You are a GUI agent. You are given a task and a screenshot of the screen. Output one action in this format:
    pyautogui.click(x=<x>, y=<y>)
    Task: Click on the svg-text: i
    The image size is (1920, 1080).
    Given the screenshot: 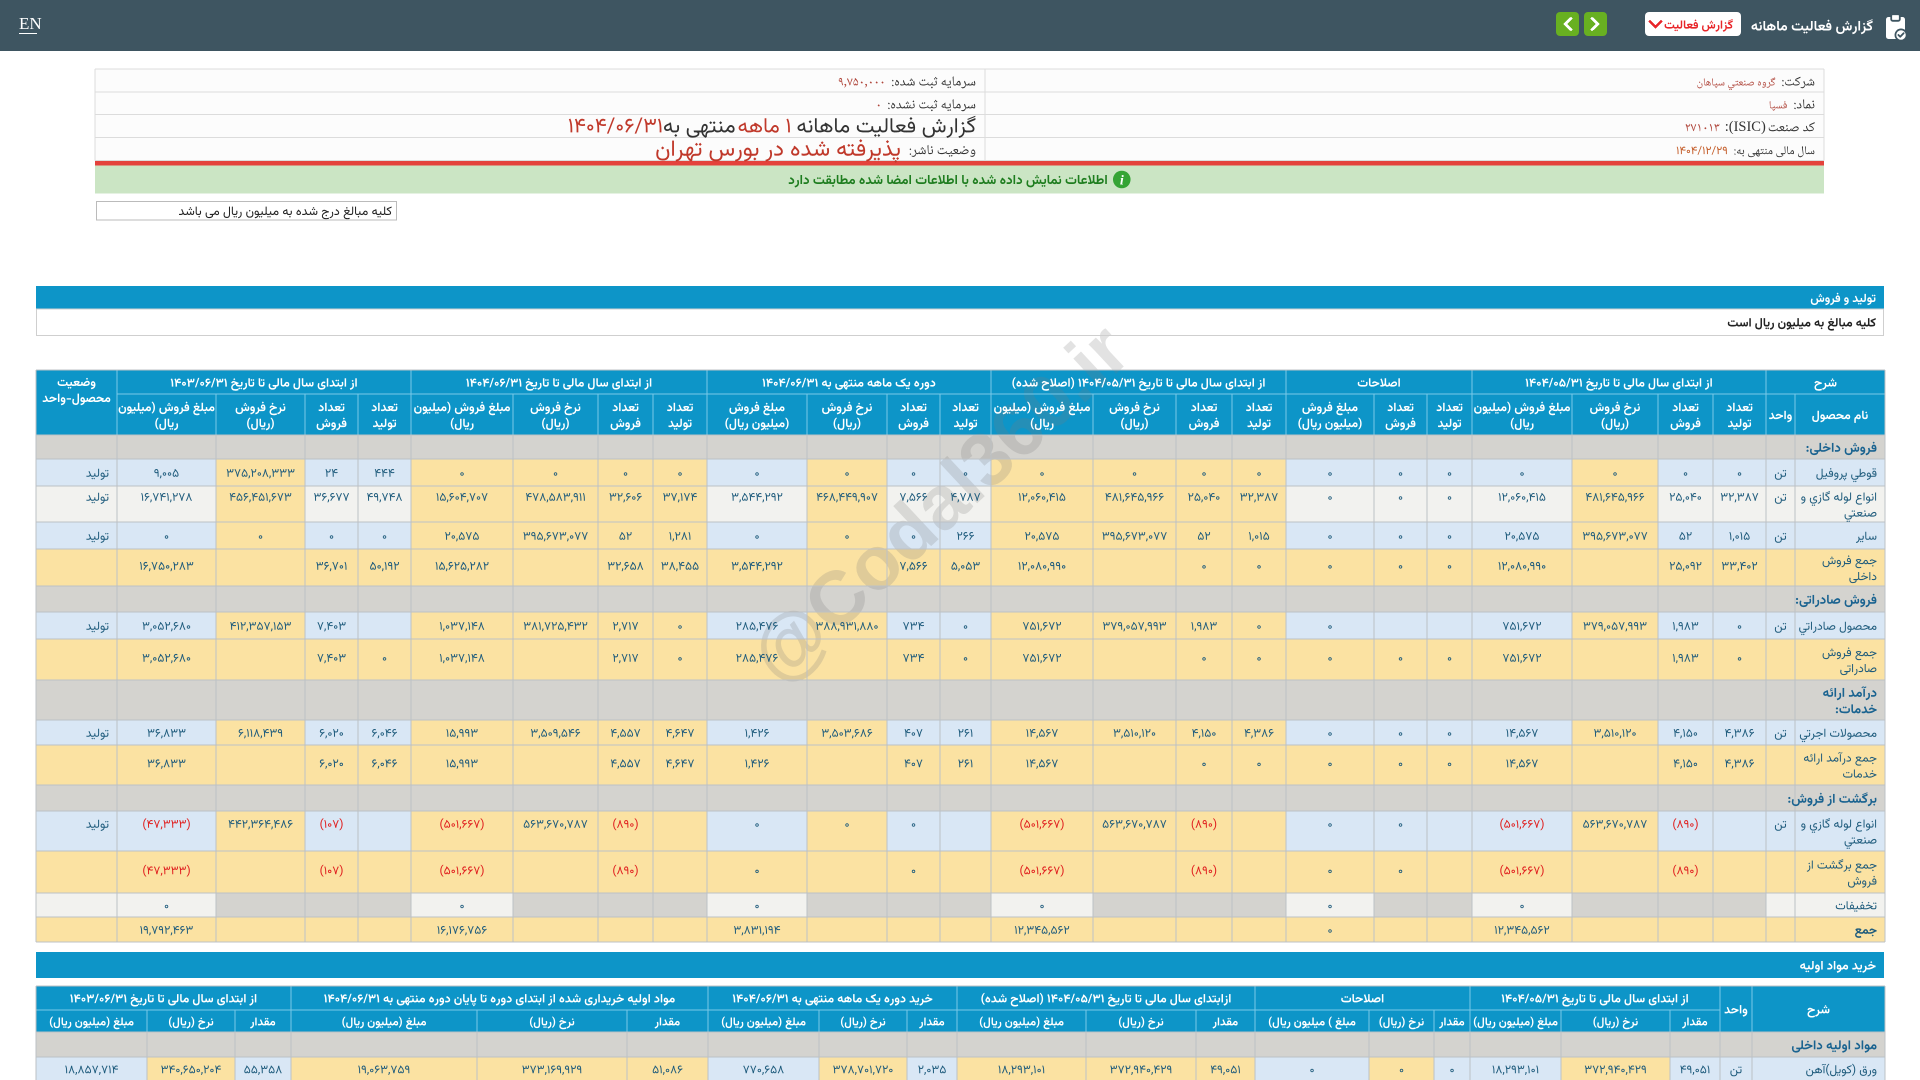 What is the action you would take?
    pyautogui.click(x=1122, y=180)
    